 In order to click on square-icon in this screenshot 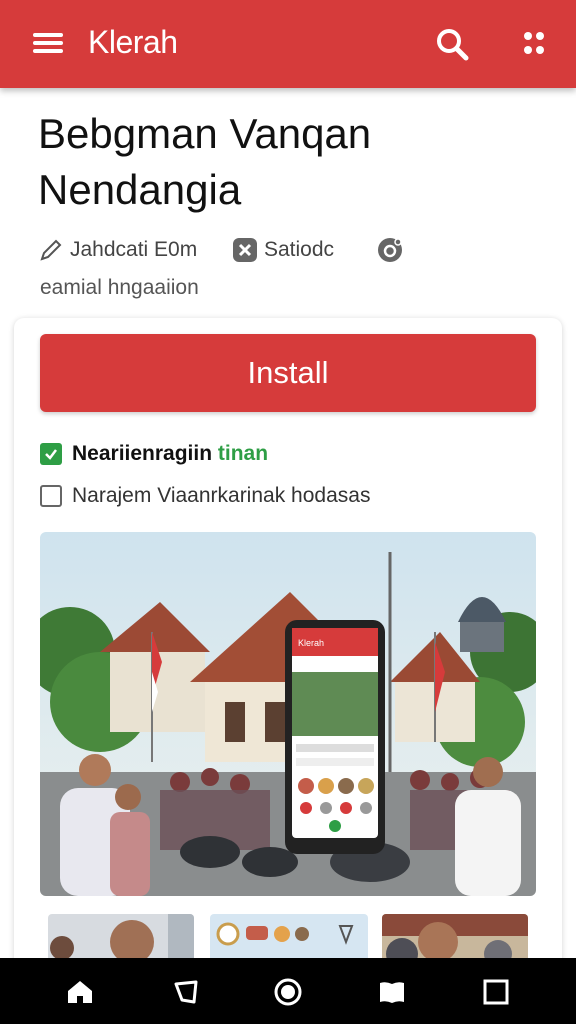, I will do `click(496, 992)`.